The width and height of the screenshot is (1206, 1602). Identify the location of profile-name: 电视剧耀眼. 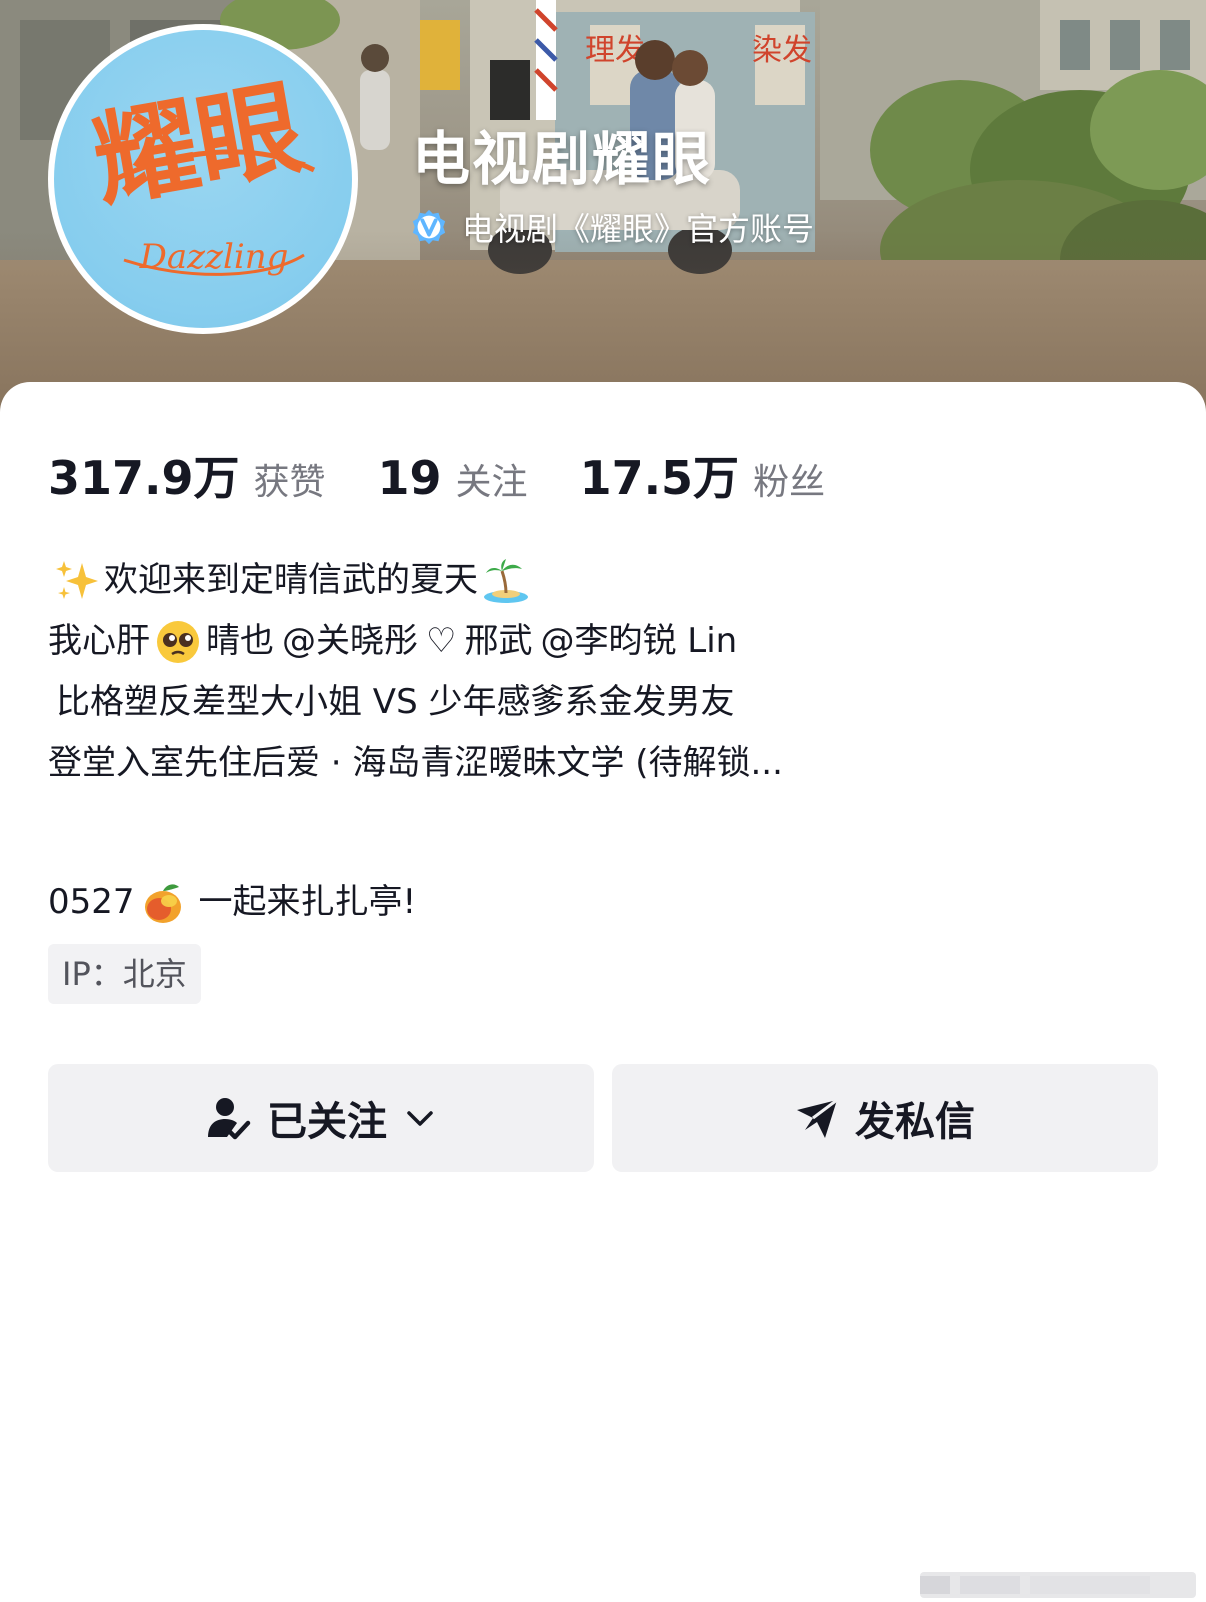
(562, 159).